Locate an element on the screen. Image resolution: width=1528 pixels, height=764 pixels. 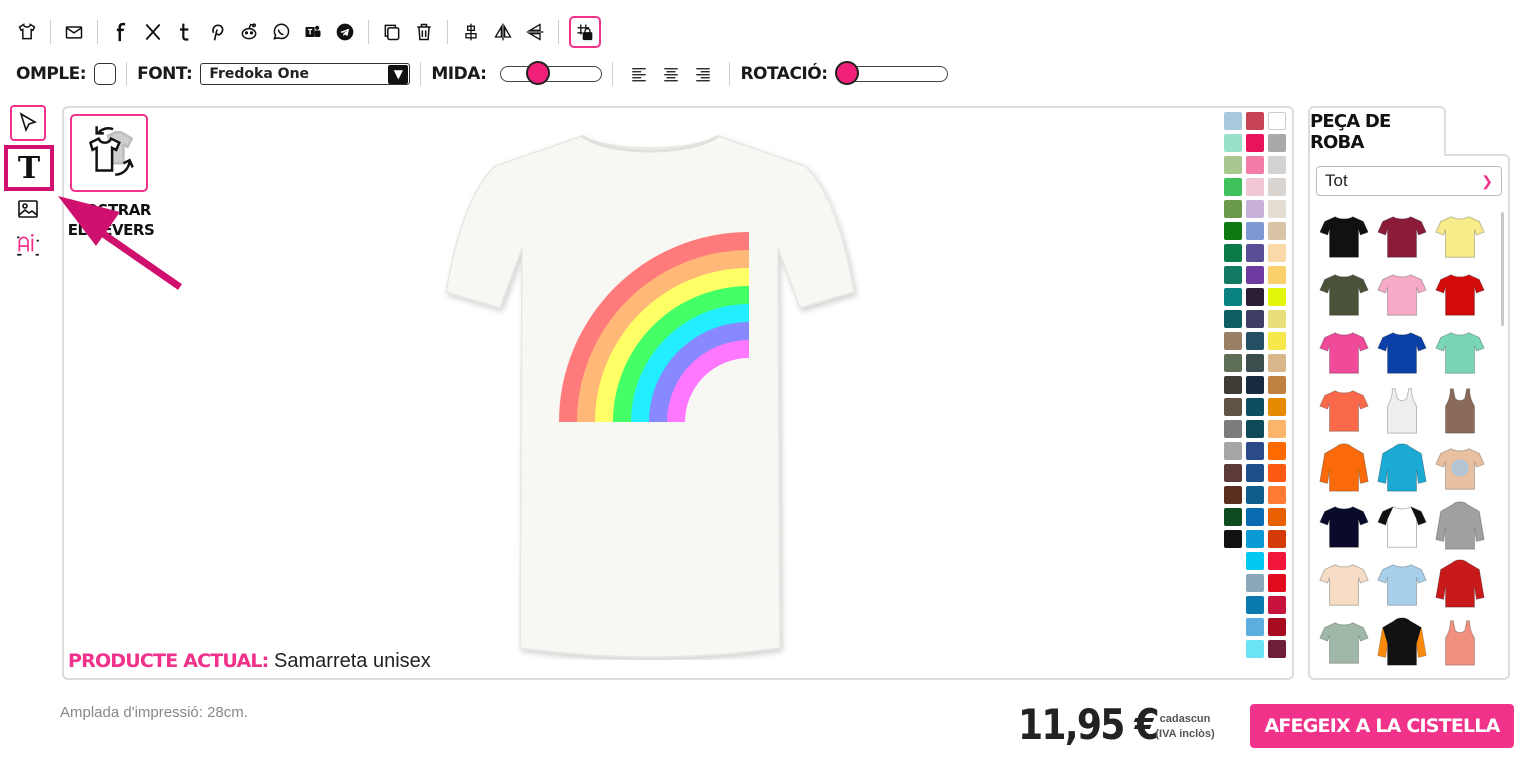
align-left-icon is located at coordinates (639, 74).